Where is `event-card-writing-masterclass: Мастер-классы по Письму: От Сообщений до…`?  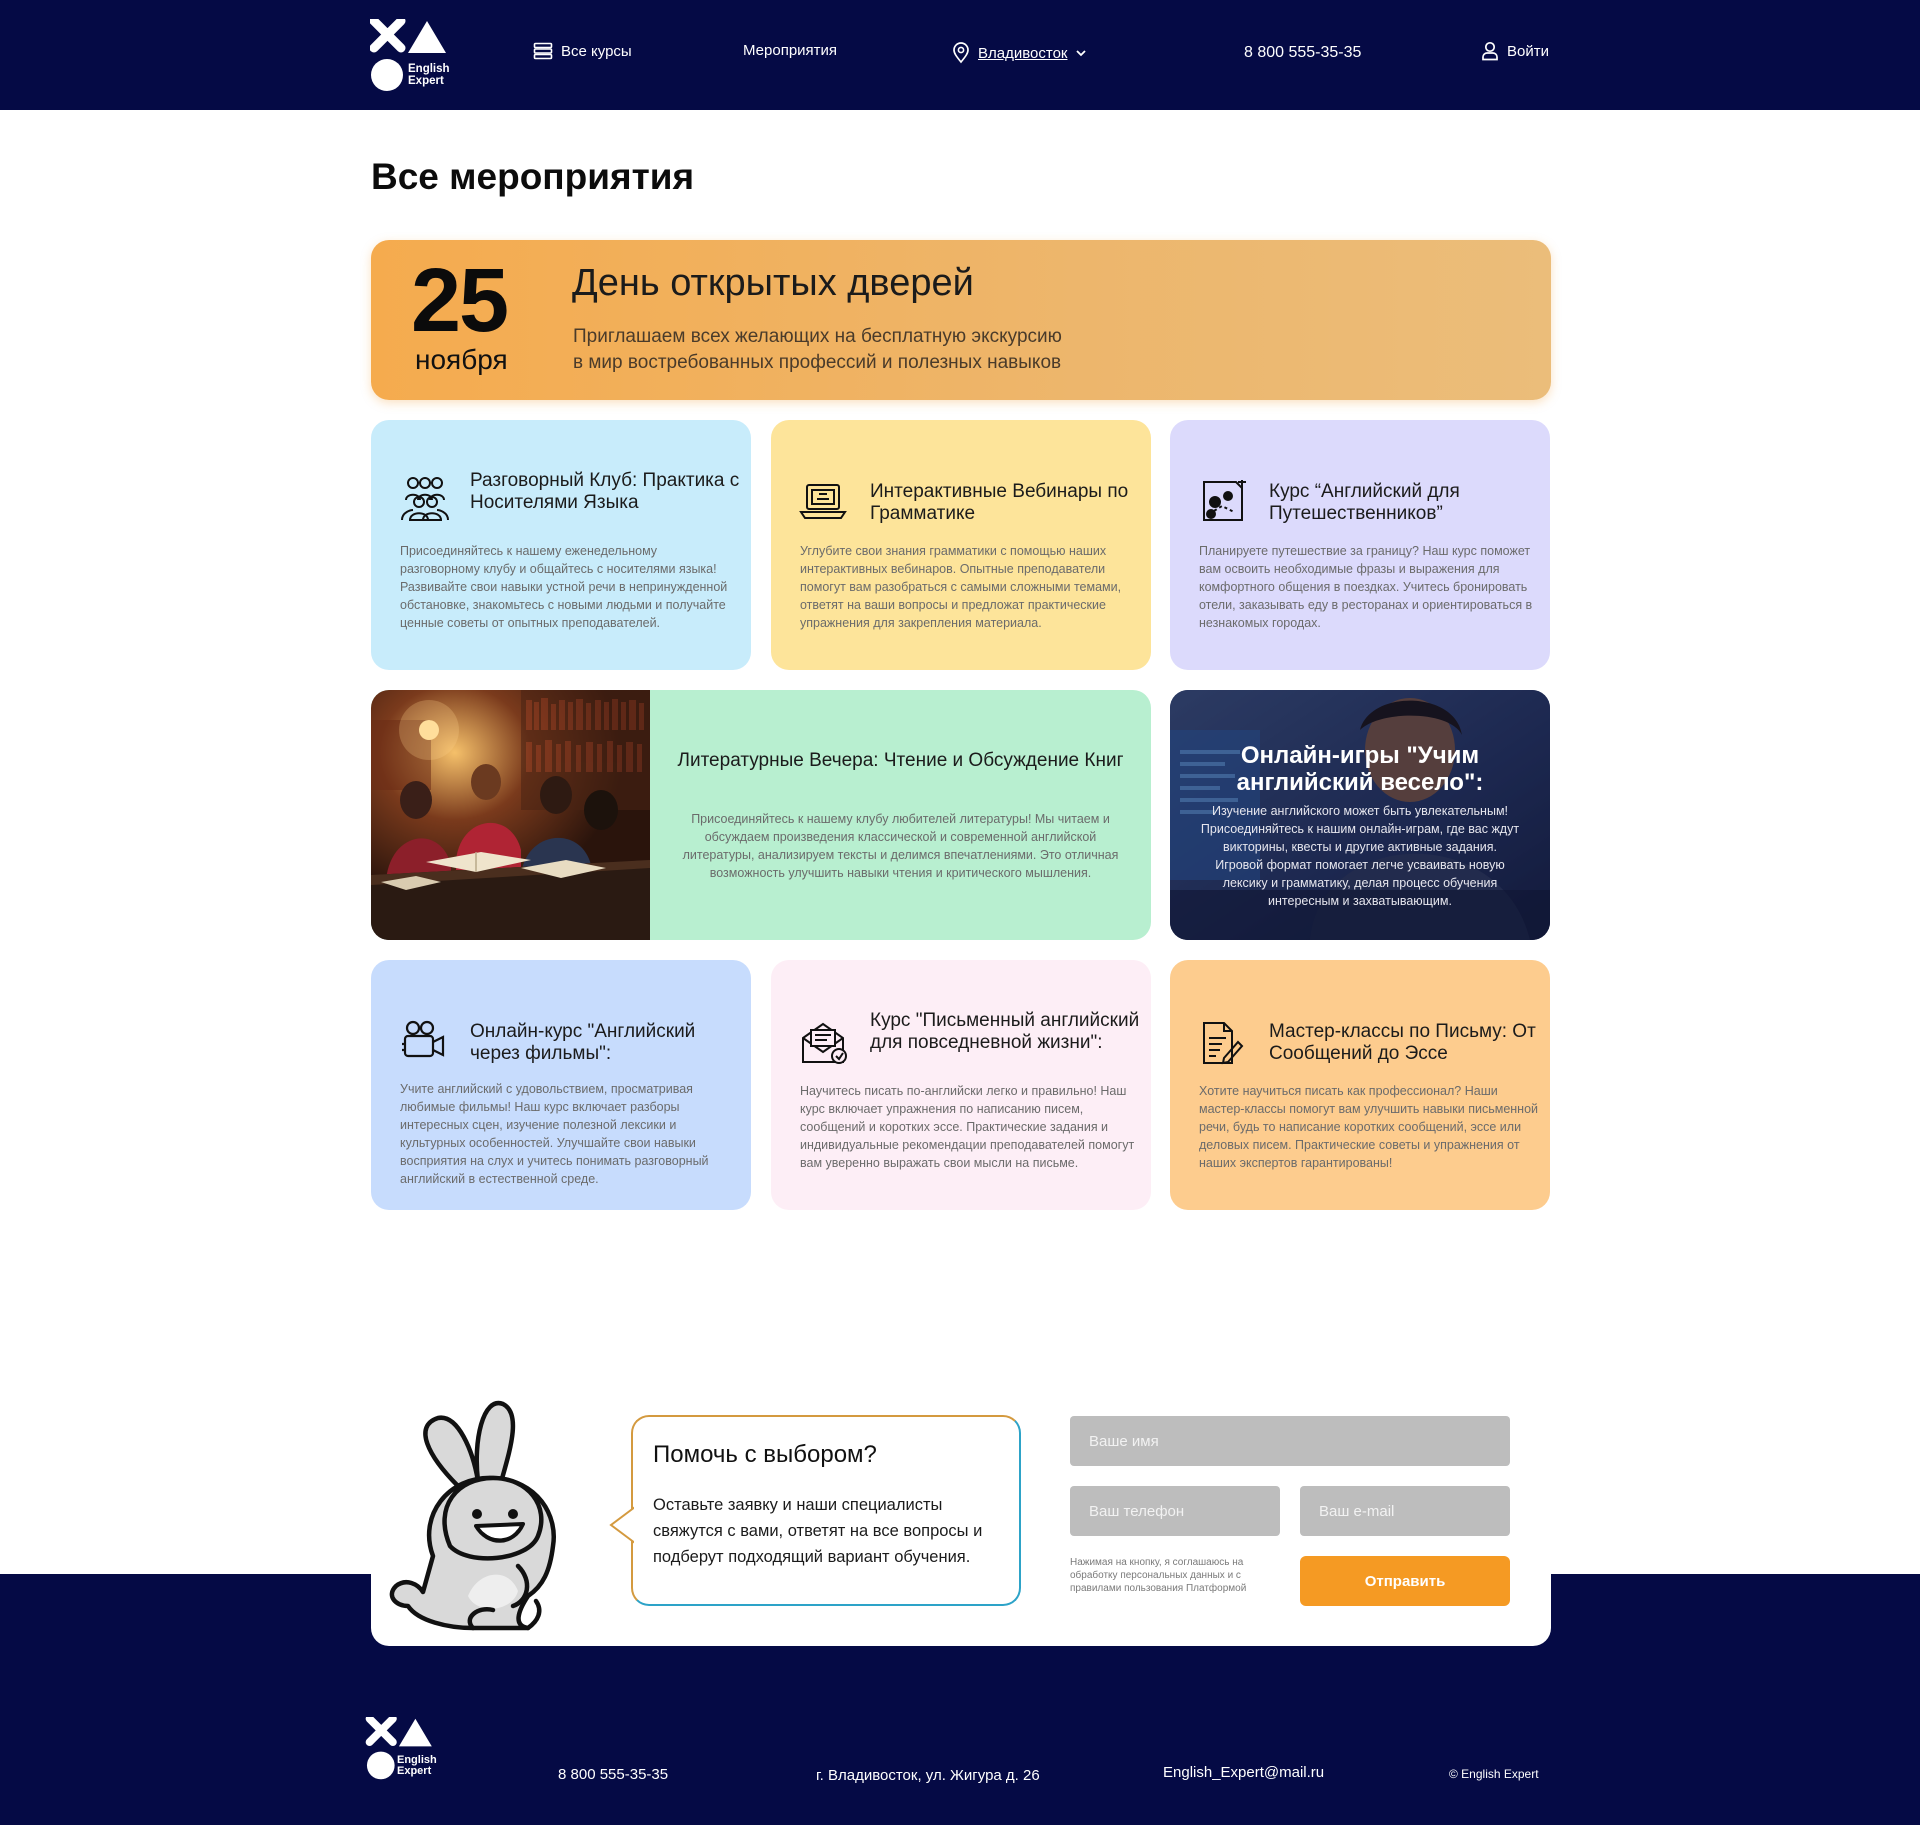
event-card-writing-masterclass: Мастер-классы по Письму: От Сообщений до… is located at coordinates (1360, 1085).